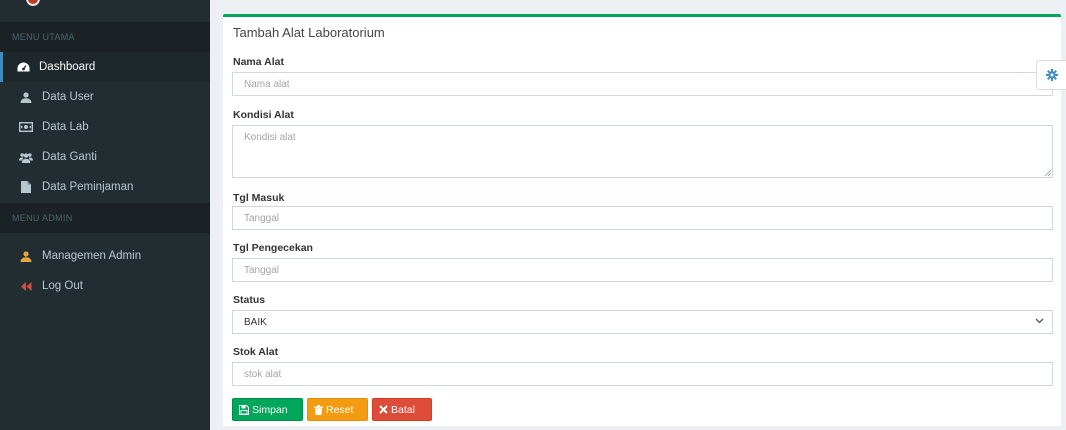 This screenshot has height=430, width=1066. Describe the element at coordinates (318, 409) in the screenshot. I see `trash-icon` at that location.